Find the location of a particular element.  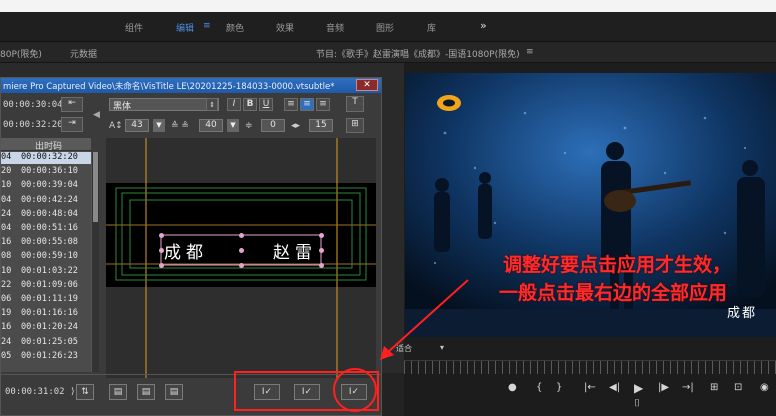

annotation-overlay is located at coordinates (351, 345).